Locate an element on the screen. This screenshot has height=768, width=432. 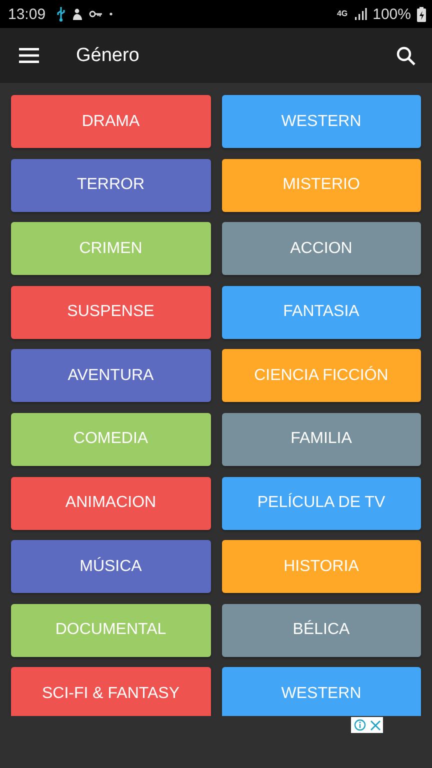
signal-icon is located at coordinates (360, 14).